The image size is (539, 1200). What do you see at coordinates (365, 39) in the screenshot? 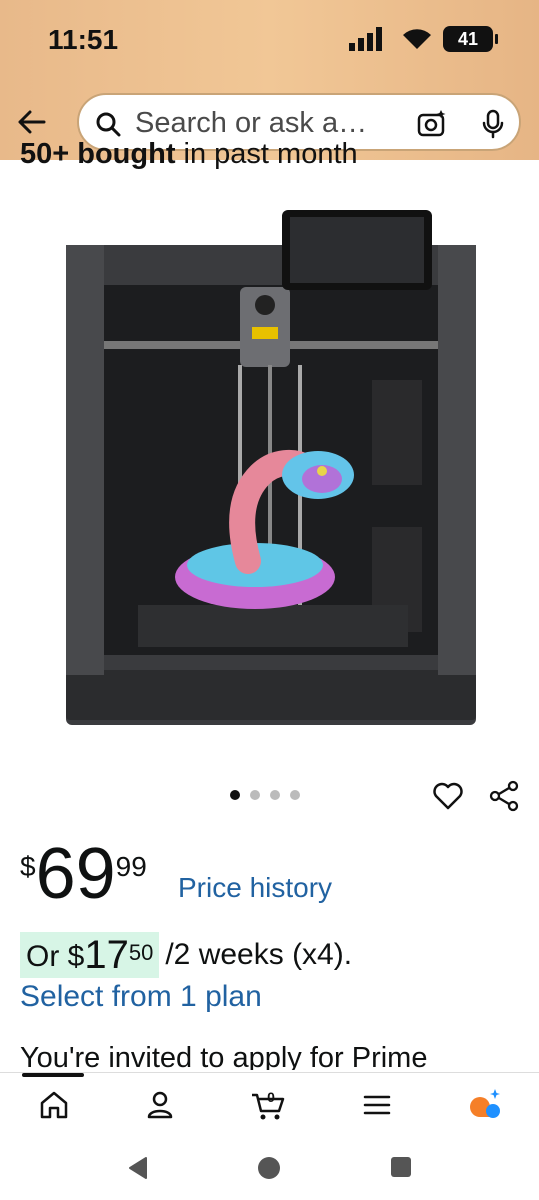
I see `signal-icon` at bounding box center [365, 39].